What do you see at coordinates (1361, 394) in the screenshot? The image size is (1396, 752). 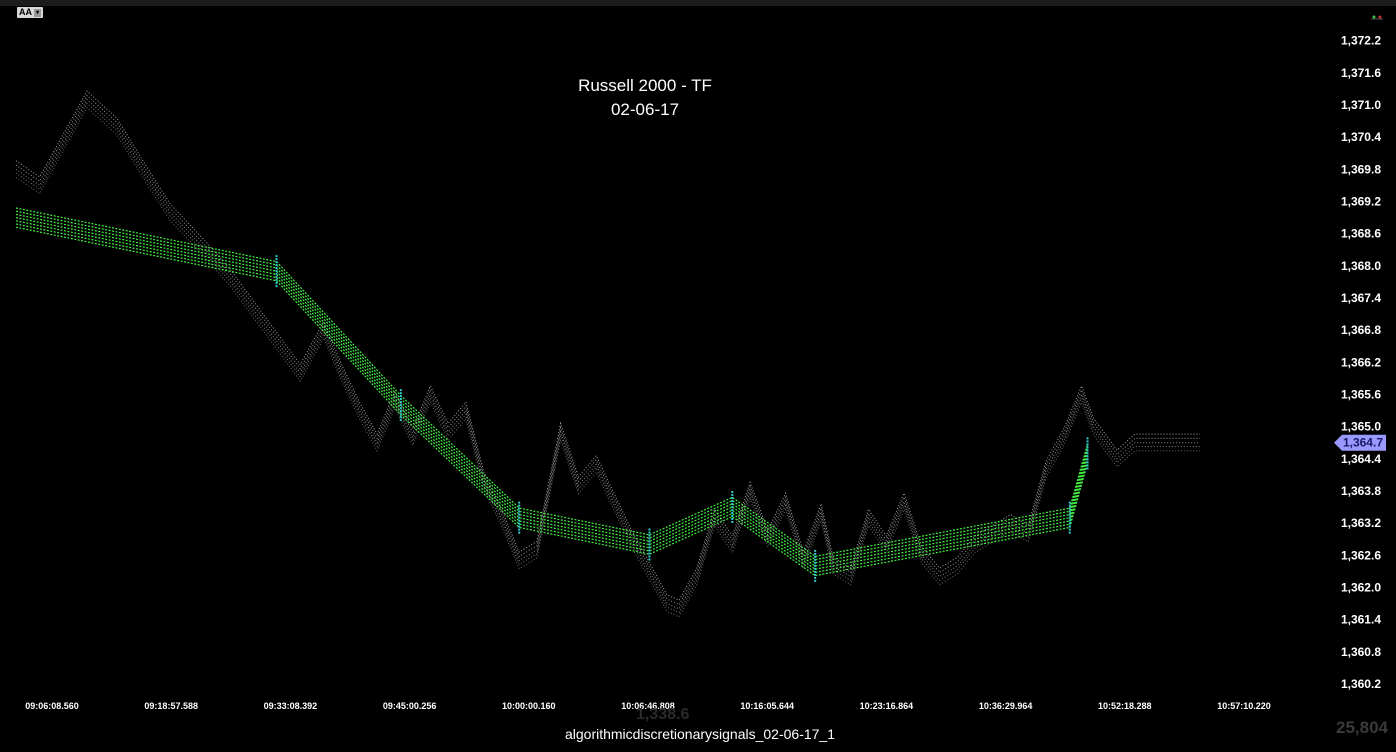 I see `y-tick-label: 1,365.6` at bounding box center [1361, 394].